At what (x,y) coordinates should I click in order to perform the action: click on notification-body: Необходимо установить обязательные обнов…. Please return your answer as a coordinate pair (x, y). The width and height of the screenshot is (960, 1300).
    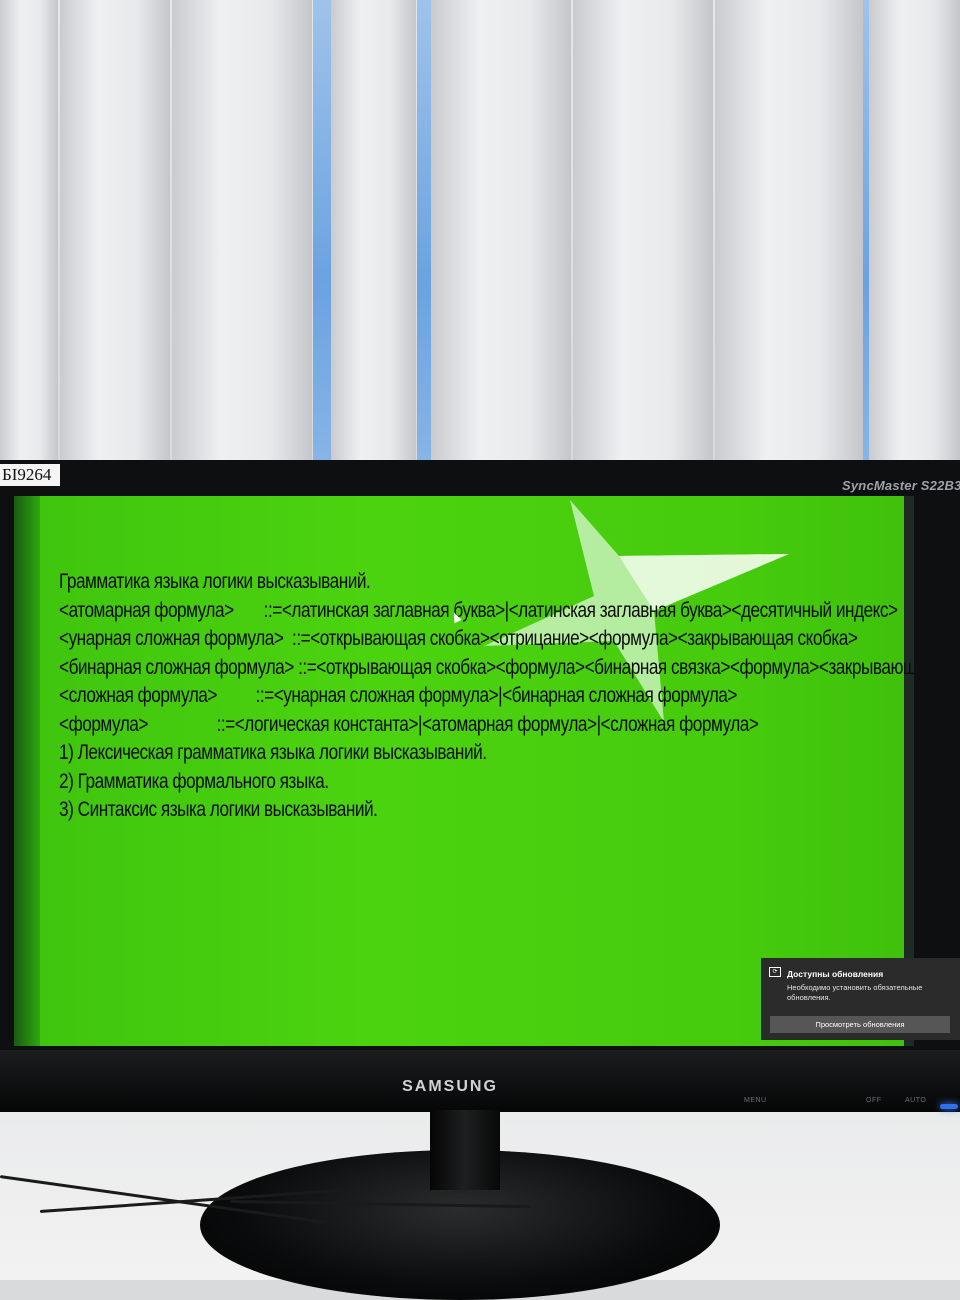
    Looking at the image, I should click on (855, 992).